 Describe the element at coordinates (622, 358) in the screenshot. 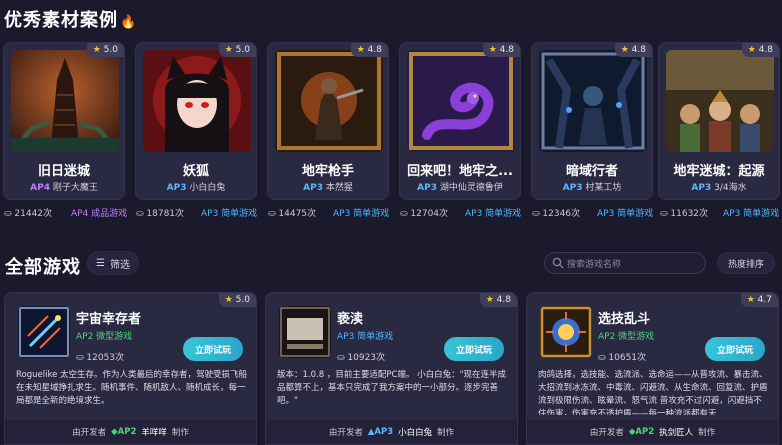

I see `play-count: ⛀ 10651次` at that location.